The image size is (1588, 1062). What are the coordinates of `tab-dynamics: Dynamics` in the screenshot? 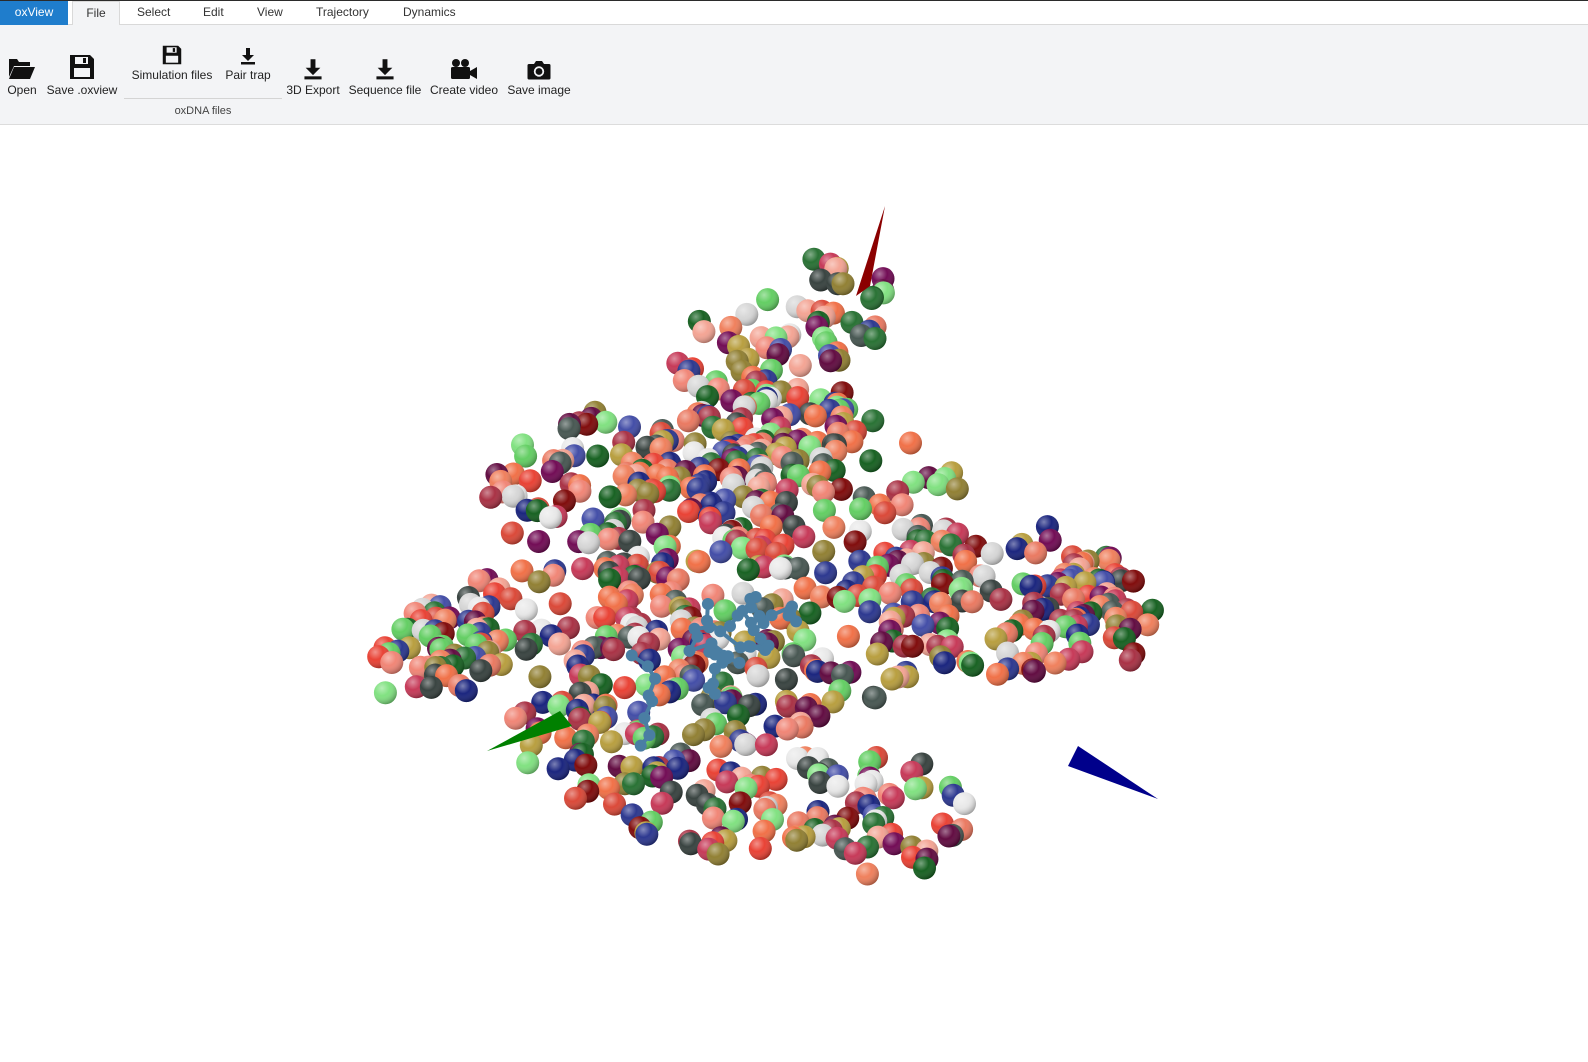 It's located at (429, 13).